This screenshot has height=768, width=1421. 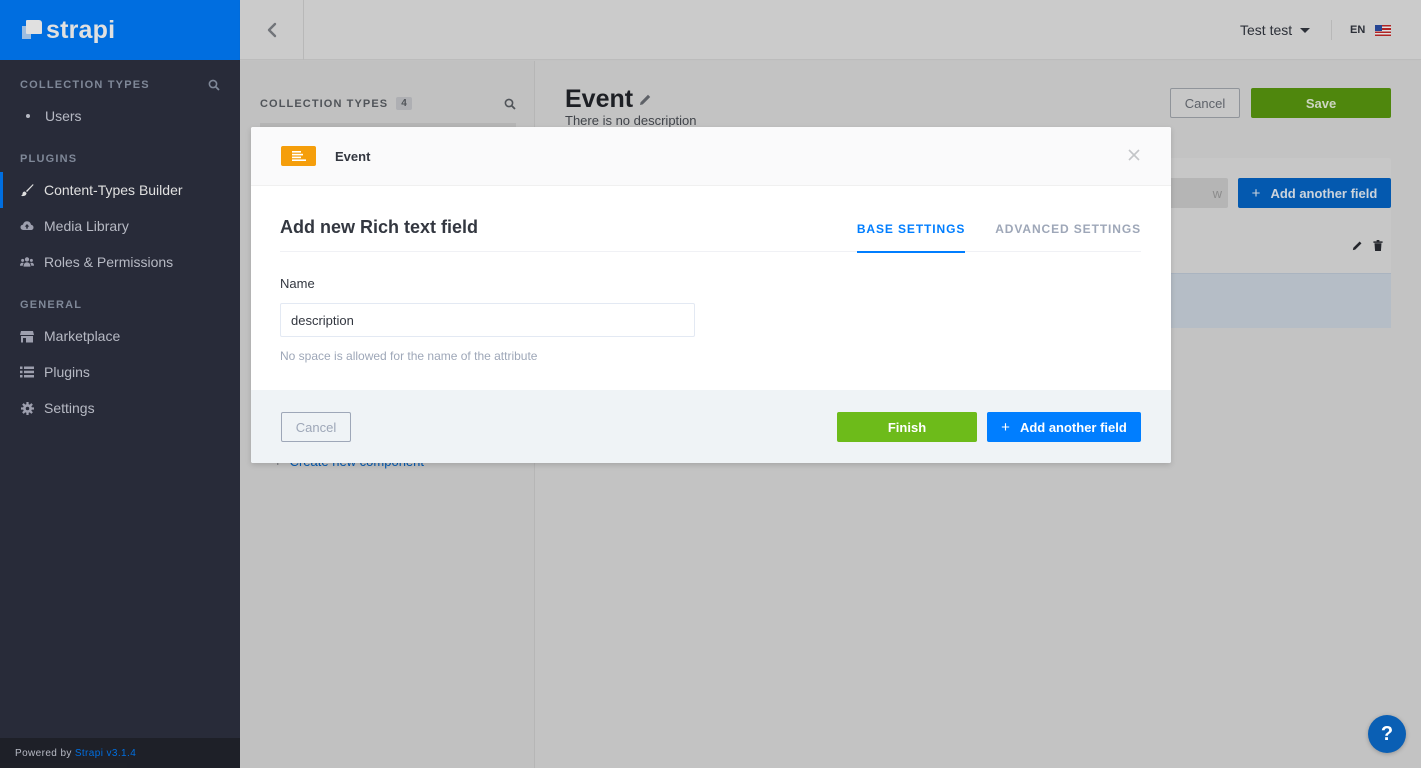 I want to click on modal-footer: Cancel Finish + Add another field, so click(x=711, y=426).